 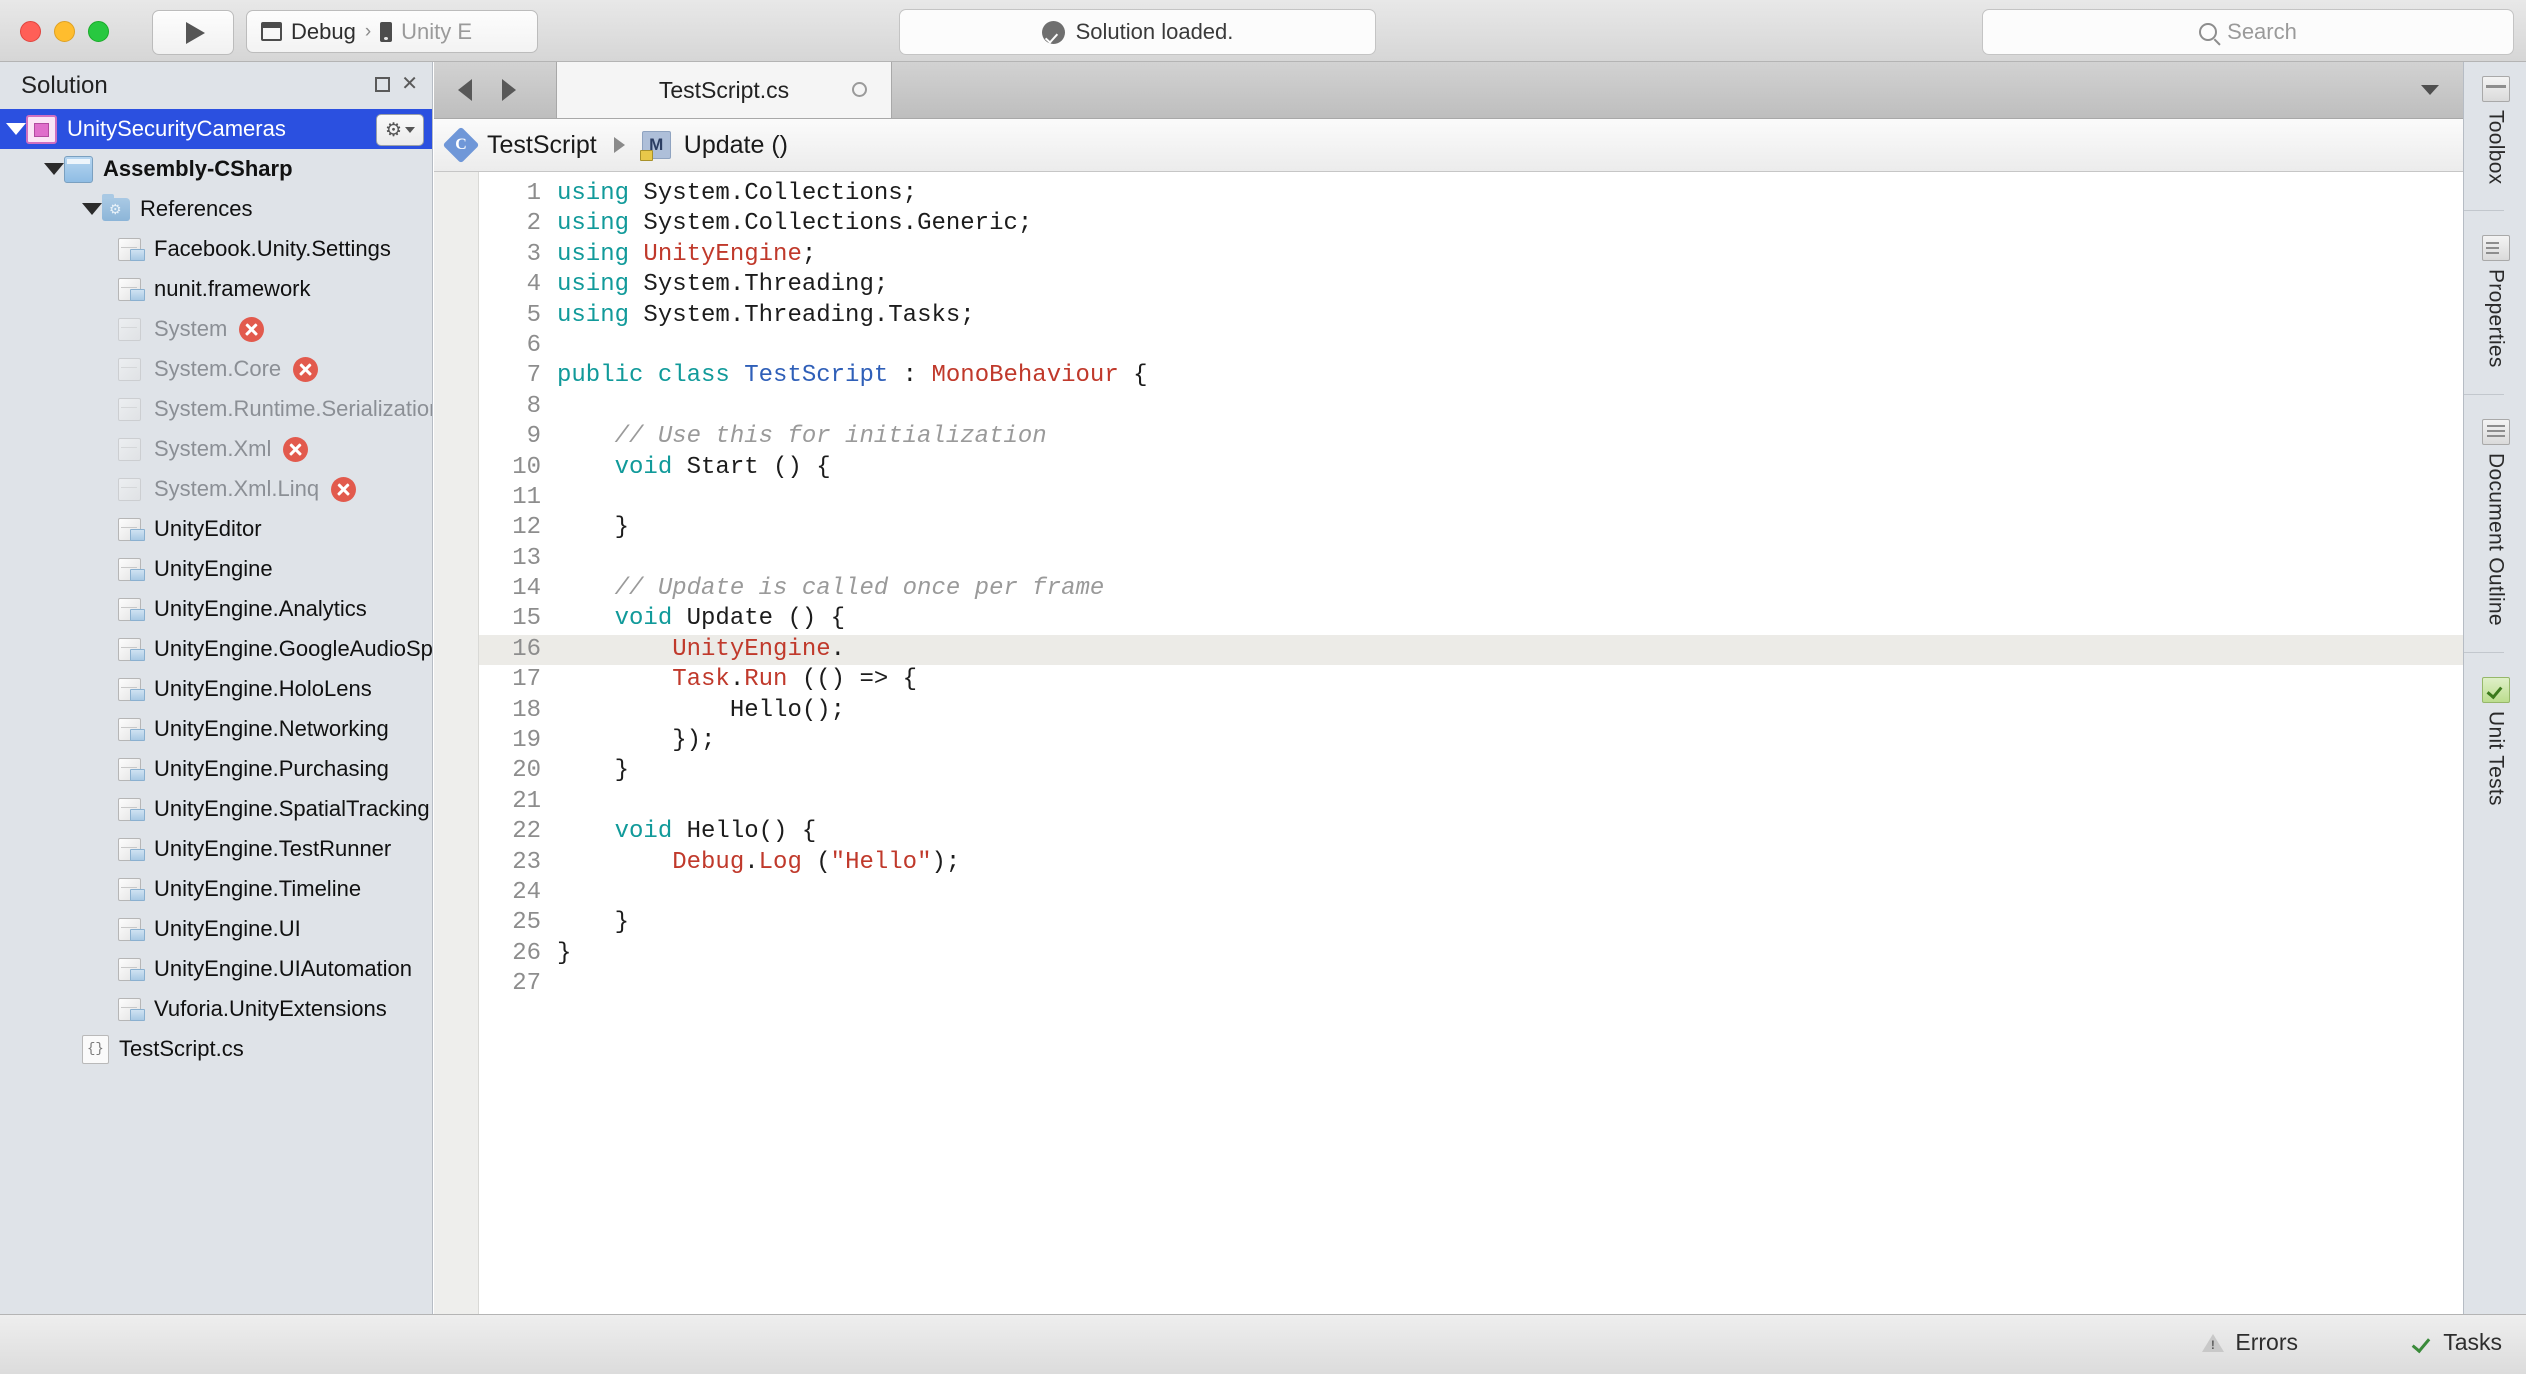 I want to click on code-line: 1 using System.Collections;, so click(x=1471, y=194).